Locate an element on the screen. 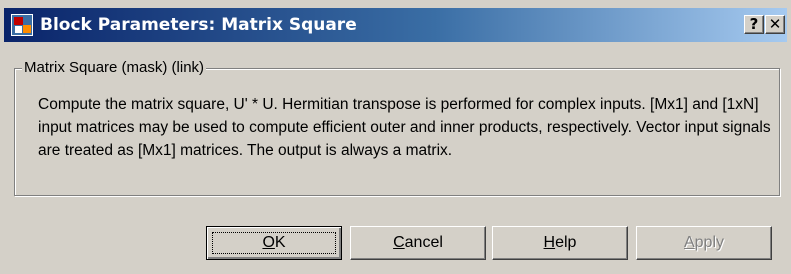  cancel-button: Cancel is located at coordinates (418, 243).